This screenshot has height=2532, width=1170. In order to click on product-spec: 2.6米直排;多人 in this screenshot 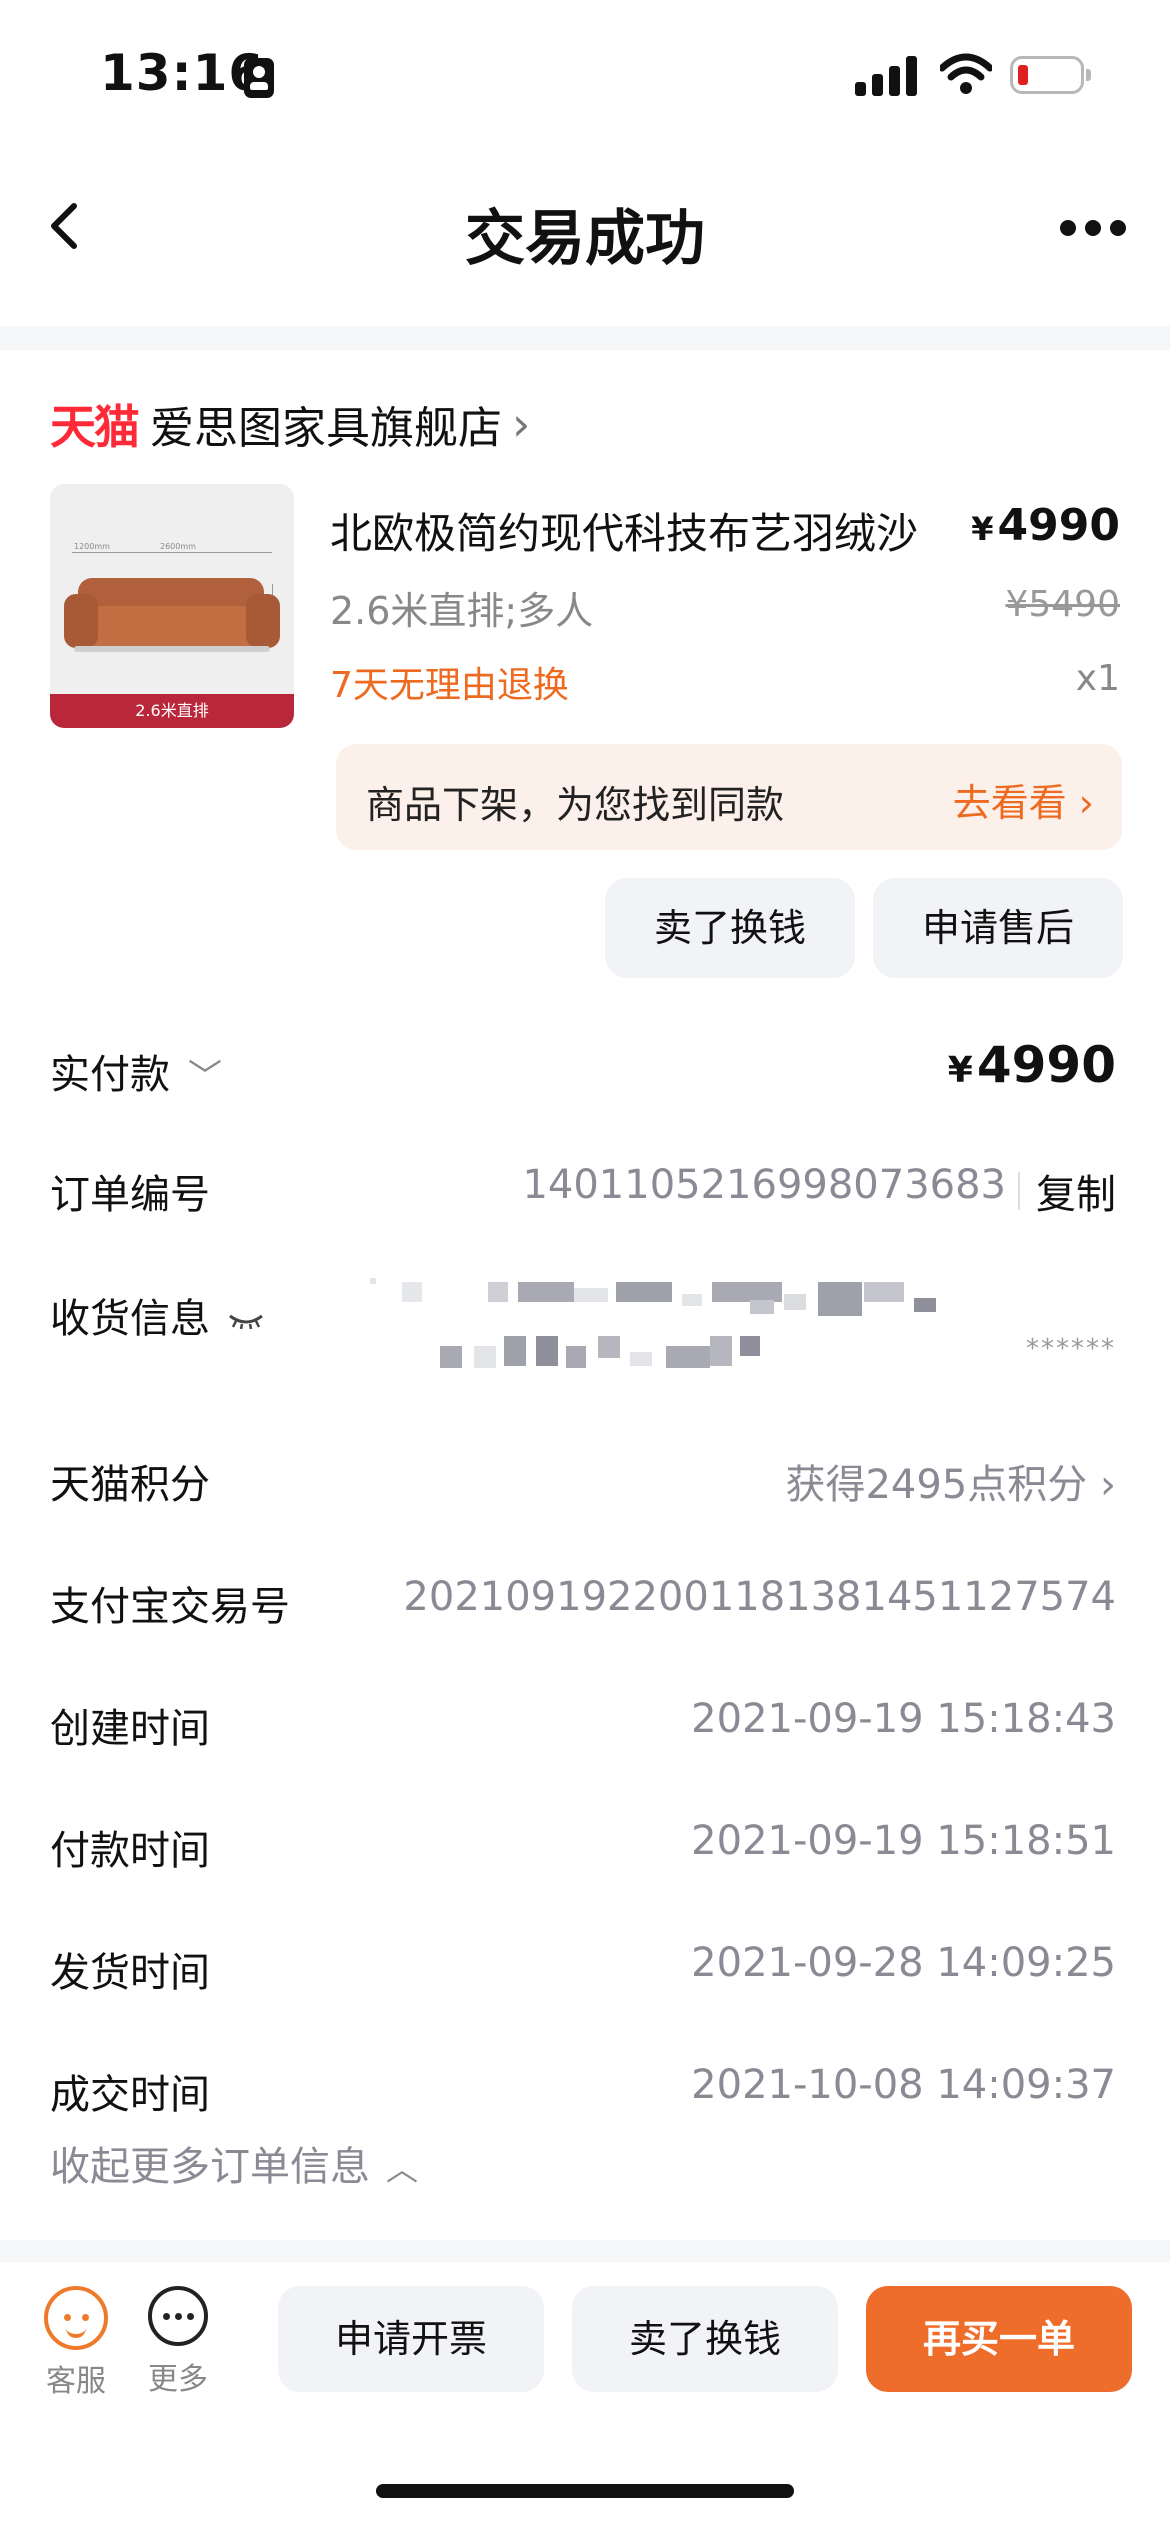, I will do `click(462, 611)`.